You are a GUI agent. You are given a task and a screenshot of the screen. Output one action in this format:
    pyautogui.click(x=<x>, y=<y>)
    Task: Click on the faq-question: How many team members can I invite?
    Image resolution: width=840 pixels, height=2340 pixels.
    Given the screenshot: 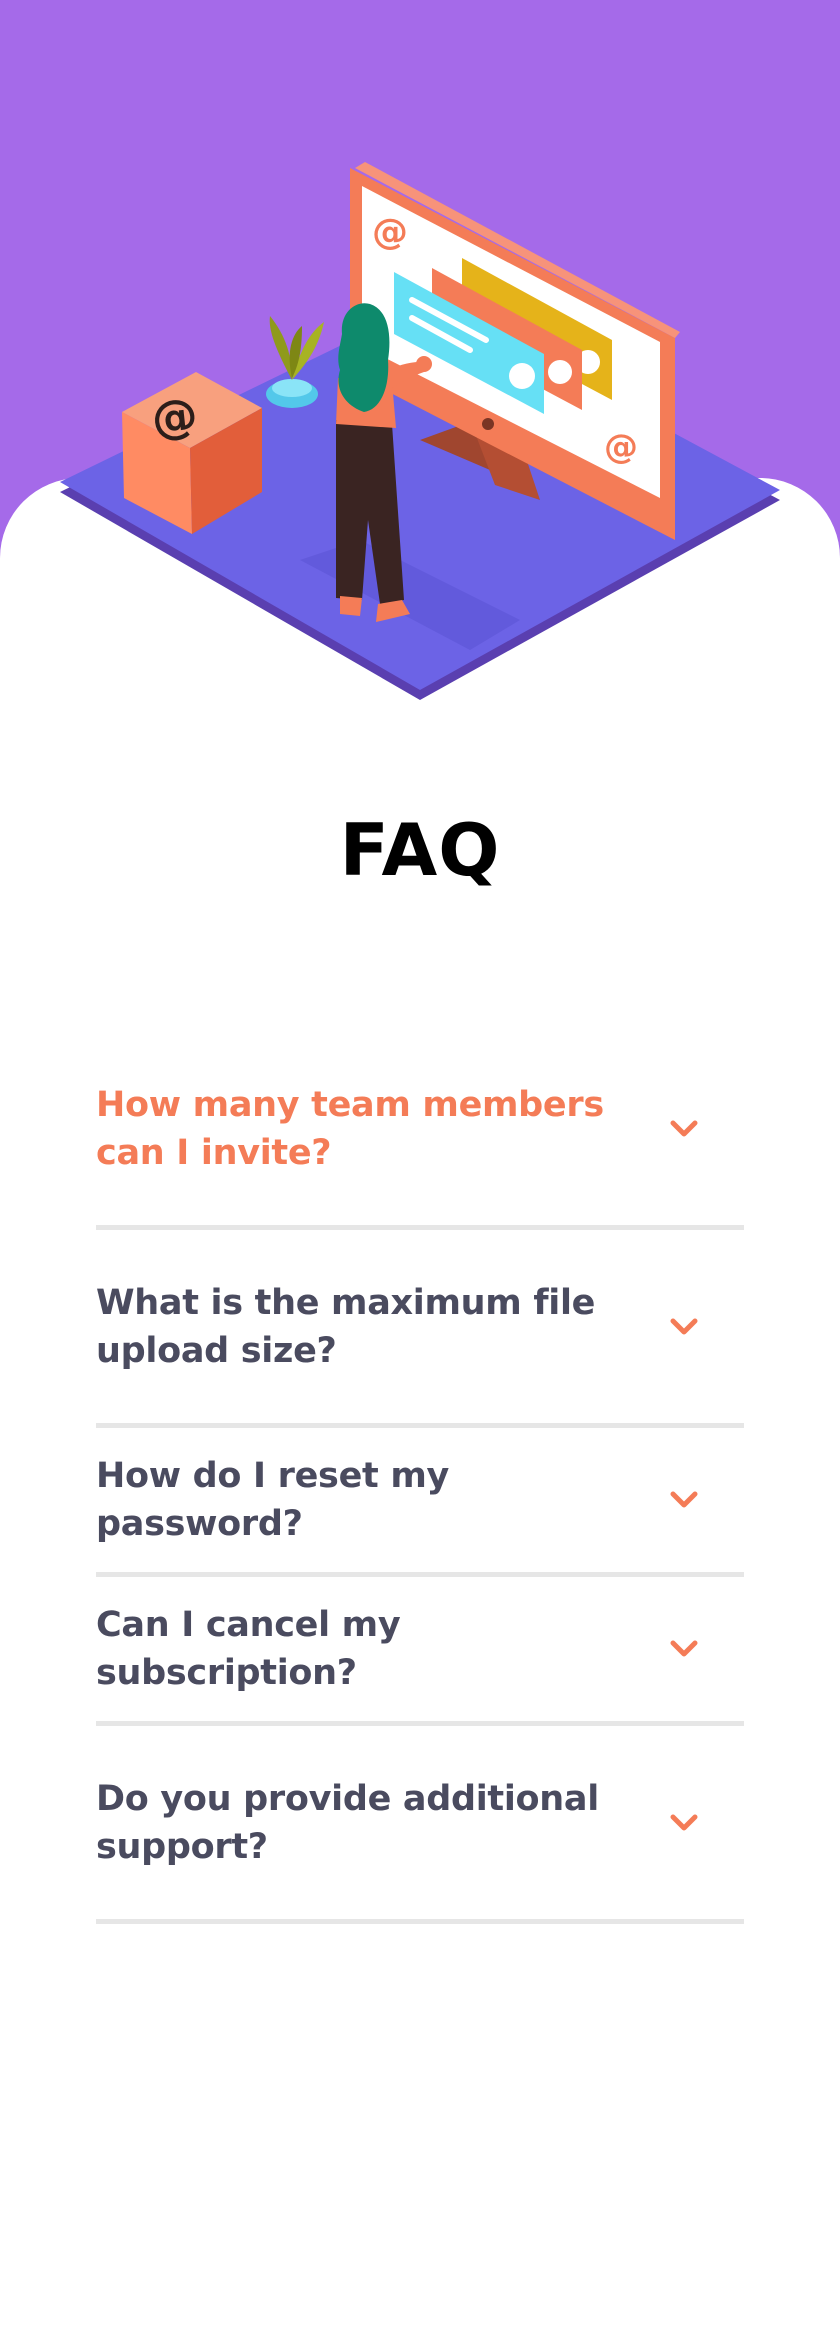 What is the action you would take?
    pyautogui.click(x=366, y=1129)
    